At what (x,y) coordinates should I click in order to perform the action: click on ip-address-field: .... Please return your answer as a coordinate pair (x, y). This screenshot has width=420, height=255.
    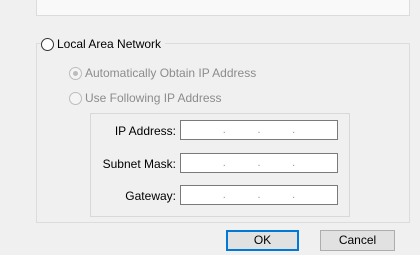
    Looking at the image, I should click on (259, 130).